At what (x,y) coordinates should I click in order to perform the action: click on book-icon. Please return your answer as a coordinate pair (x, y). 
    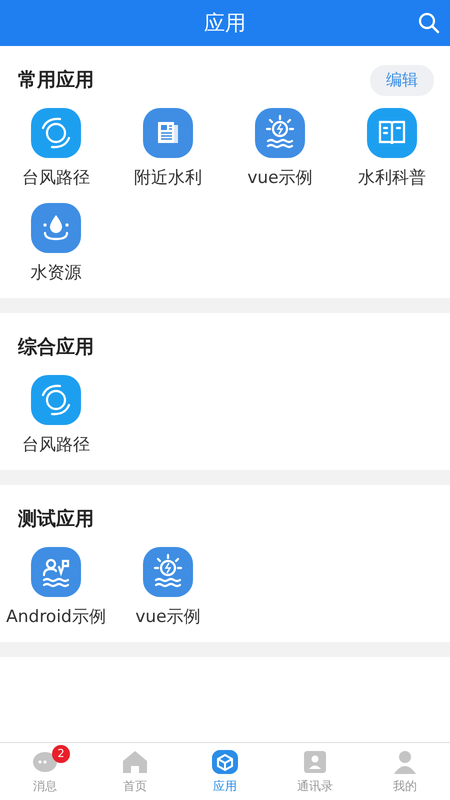
    Looking at the image, I should click on (392, 133).